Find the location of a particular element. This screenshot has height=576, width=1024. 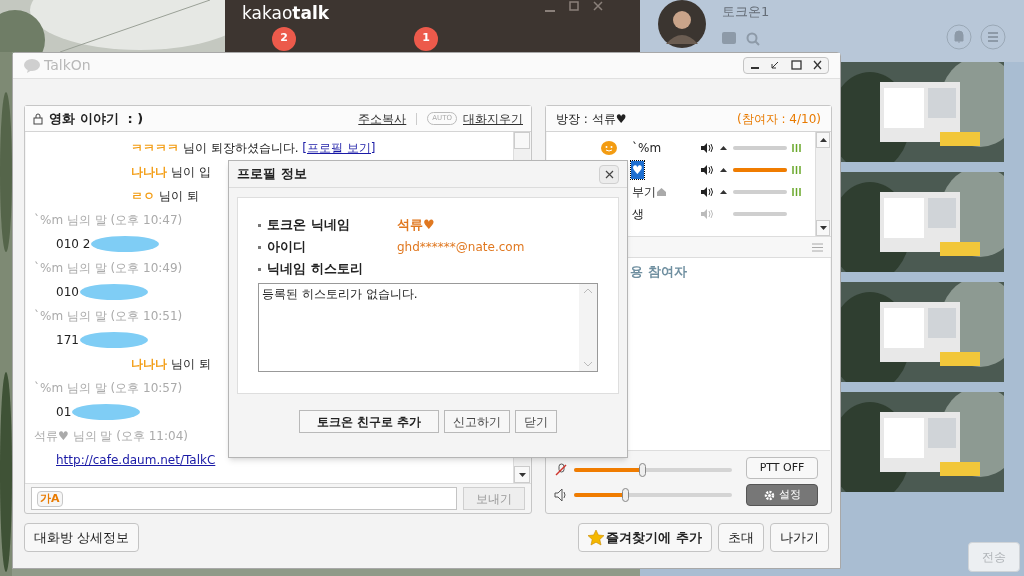

dialog-title: 프로필 정보 is located at coordinates (272, 174).